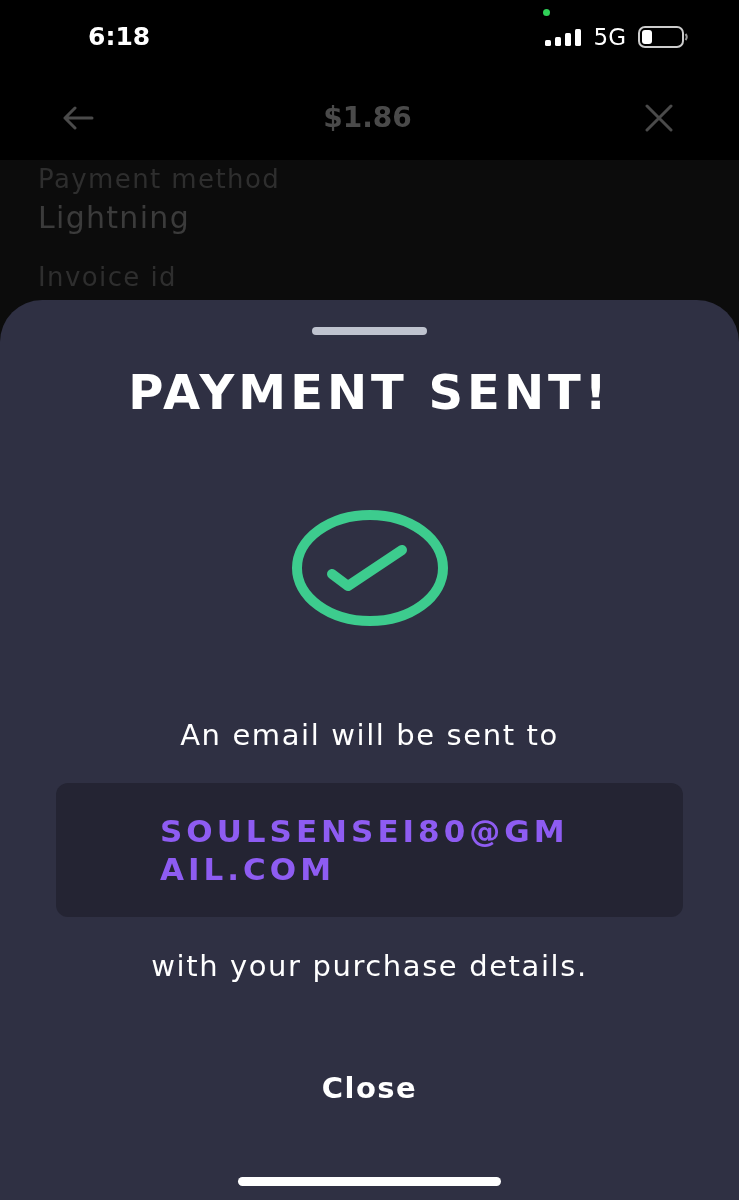  Describe the element at coordinates (563, 37) in the screenshot. I see `signal-icon` at that location.